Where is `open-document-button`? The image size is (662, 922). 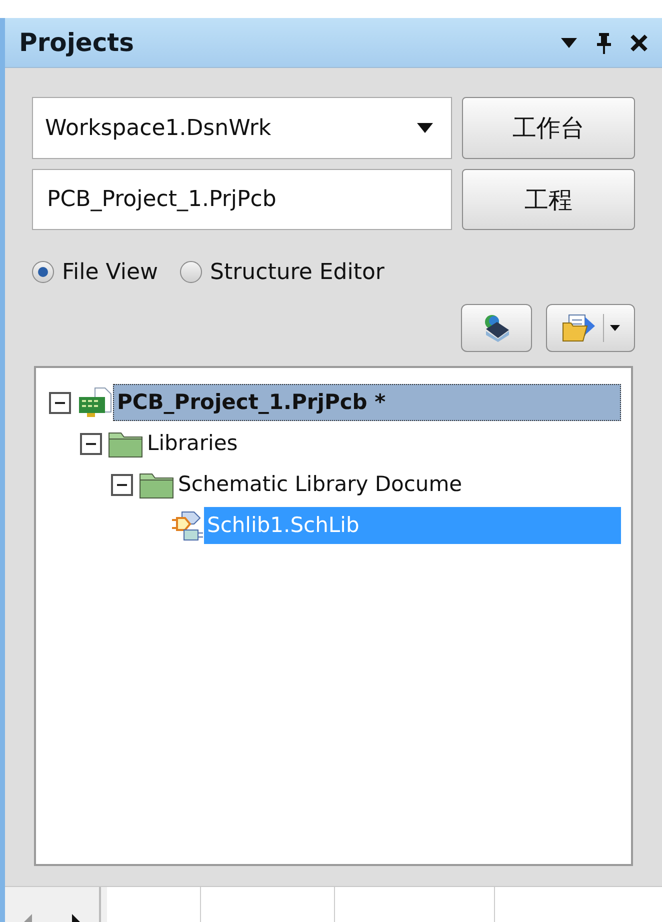 open-document-button is located at coordinates (590, 328).